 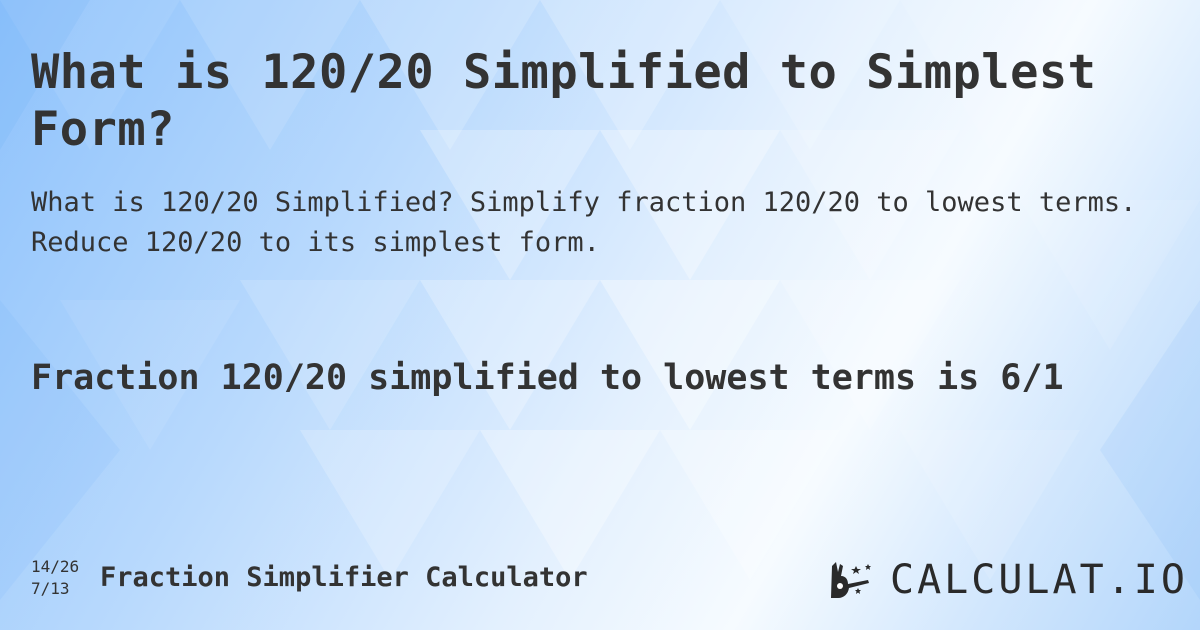 I want to click on magic-hand-wand-icon, so click(x=851, y=580).